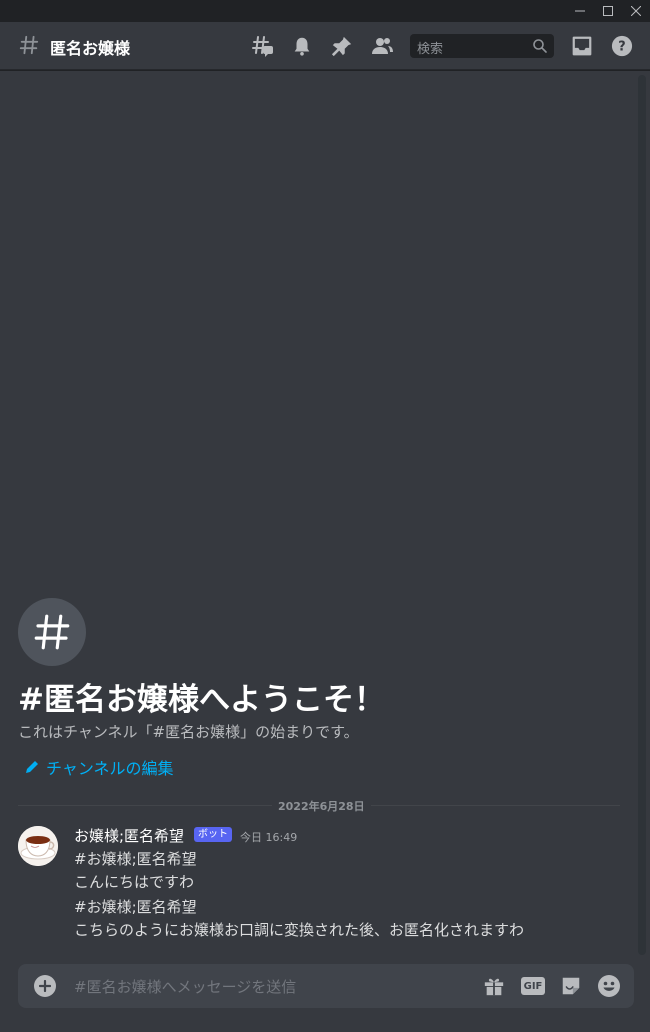 This screenshot has width=650, height=1032. Describe the element at coordinates (213, 834) in the screenshot. I see `bot-tag: ボット` at that location.